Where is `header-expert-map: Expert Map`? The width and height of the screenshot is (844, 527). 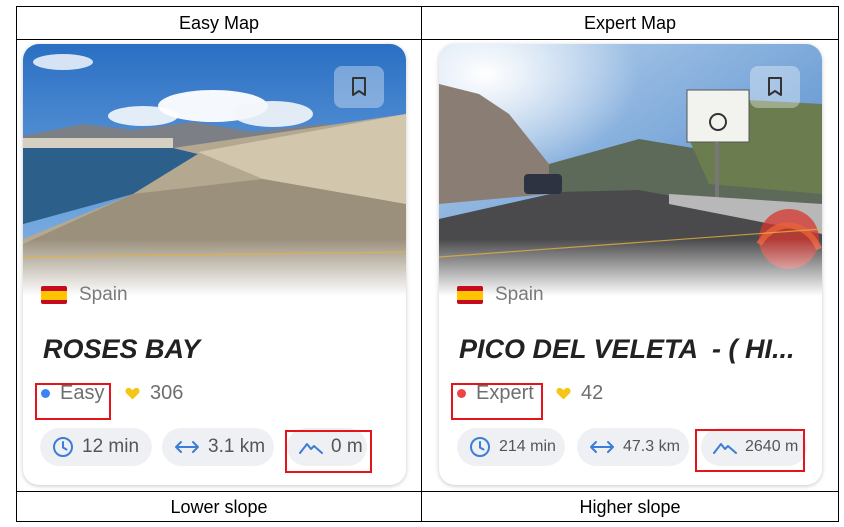 header-expert-map: Expert Map is located at coordinates (630, 23).